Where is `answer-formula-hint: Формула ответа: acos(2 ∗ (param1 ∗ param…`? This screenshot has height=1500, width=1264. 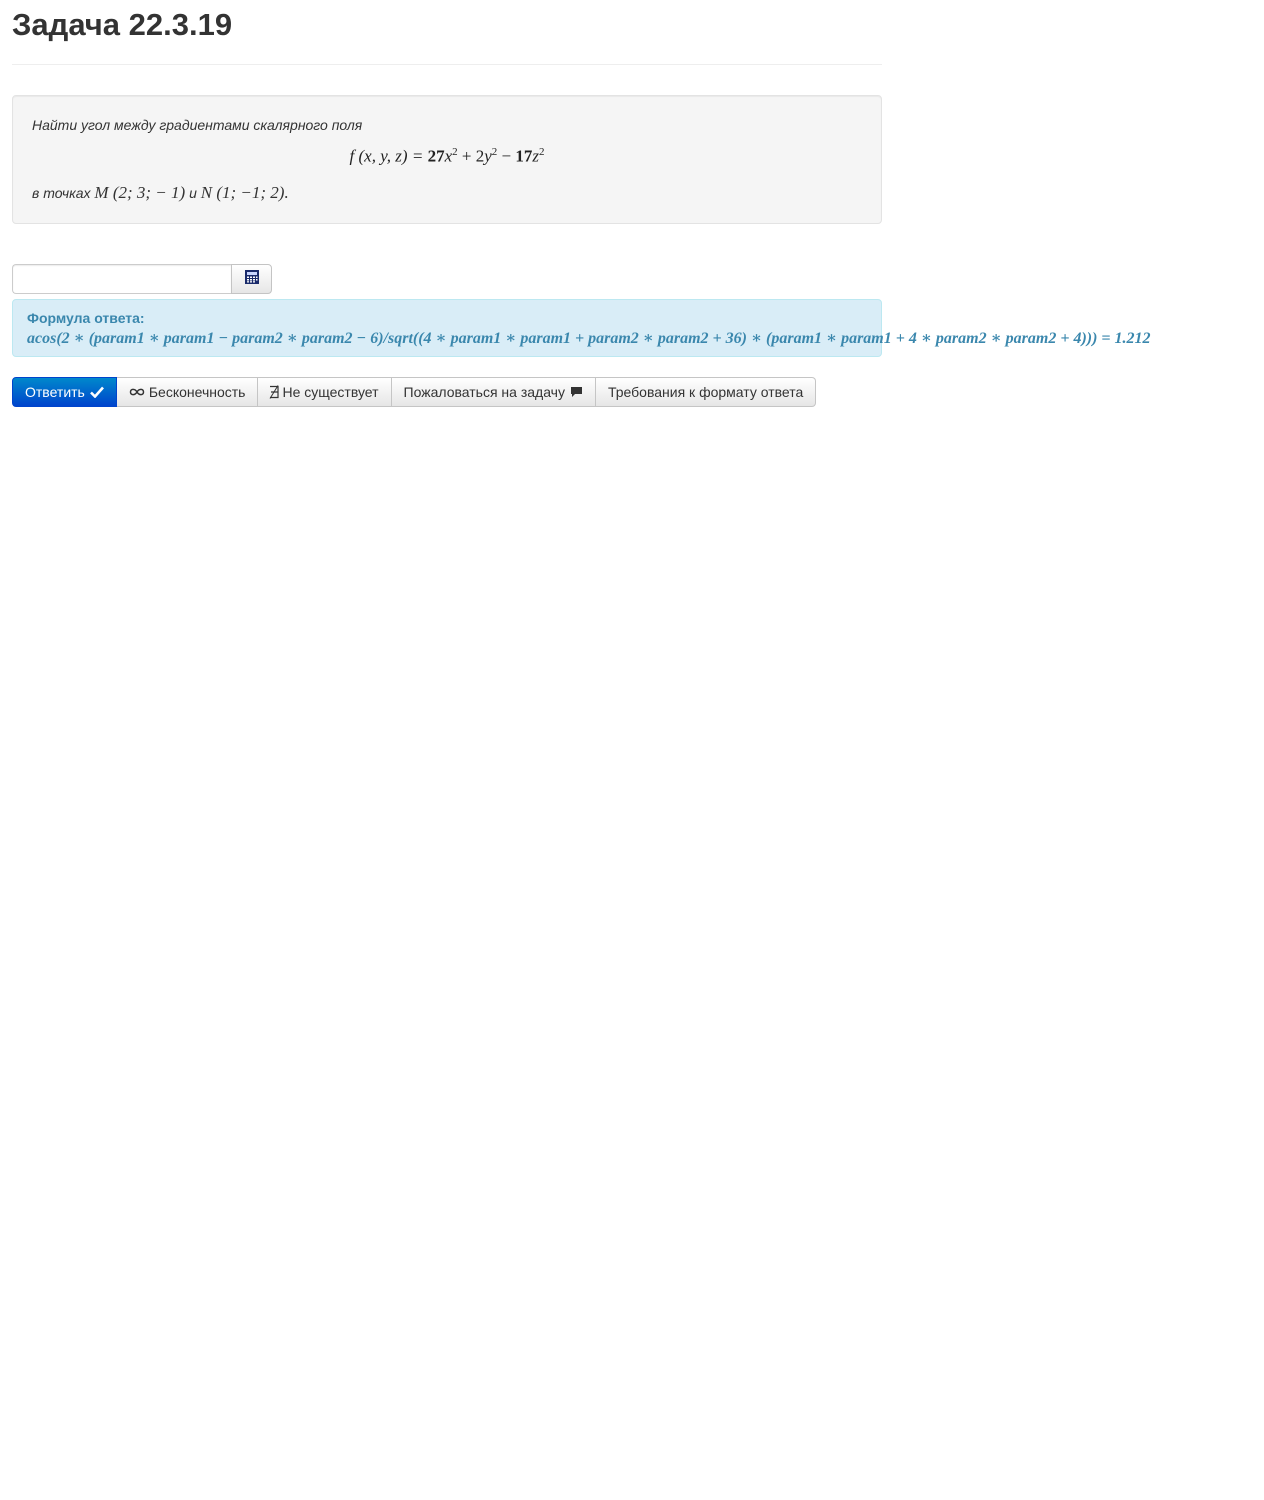 answer-formula-hint: Формула ответа: acos(2 ∗ (param1 ∗ param… is located at coordinates (581, 328).